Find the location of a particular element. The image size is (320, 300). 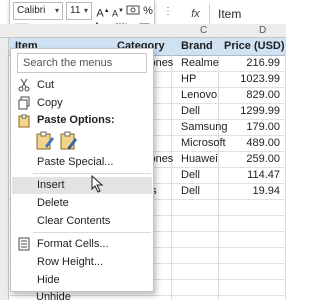

currency-format-icon is located at coordinates (133, 10).